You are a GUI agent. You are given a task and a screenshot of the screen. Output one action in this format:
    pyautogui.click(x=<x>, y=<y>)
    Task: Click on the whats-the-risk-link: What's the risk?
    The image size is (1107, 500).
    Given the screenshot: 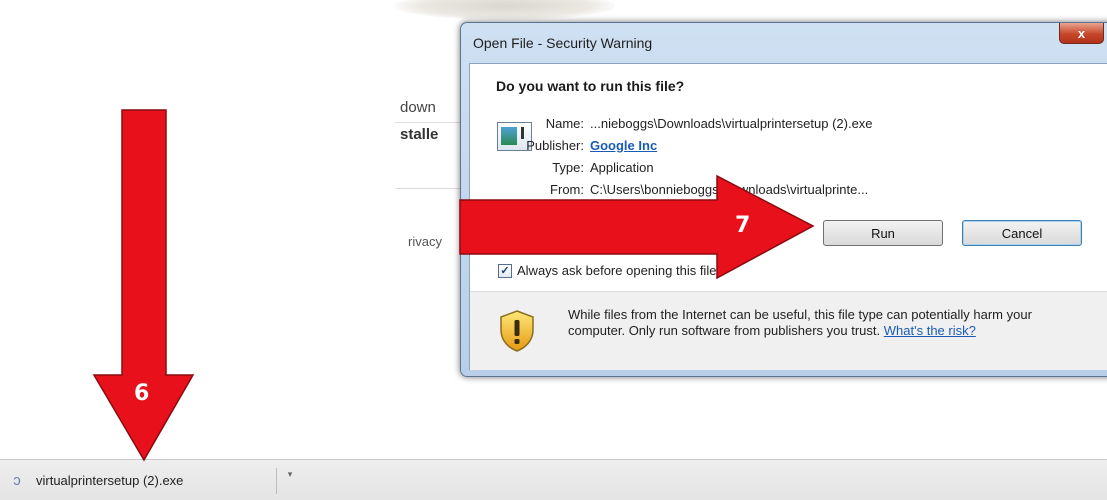 What is the action you would take?
    pyautogui.click(x=930, y=330)
    